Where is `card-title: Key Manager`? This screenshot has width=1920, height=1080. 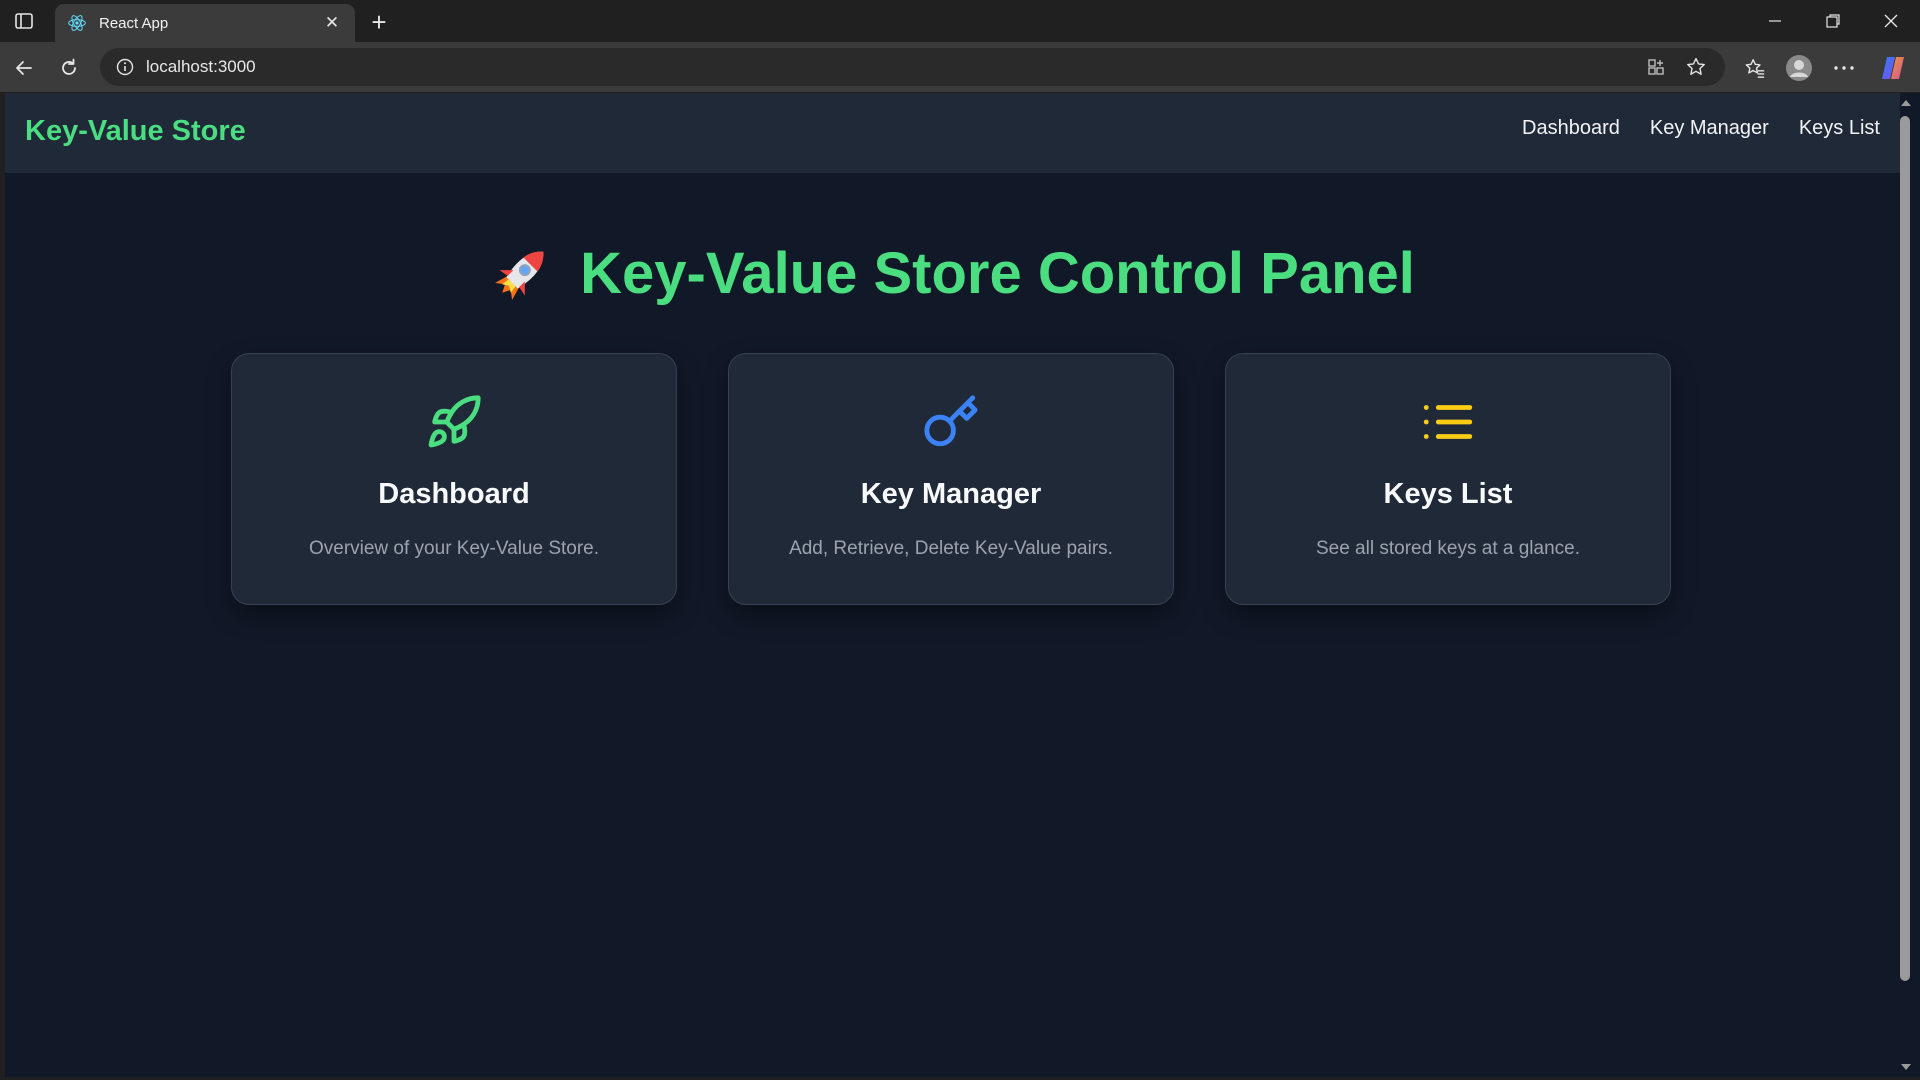 card-title: Key Manager is located at coordinates (951, 494).